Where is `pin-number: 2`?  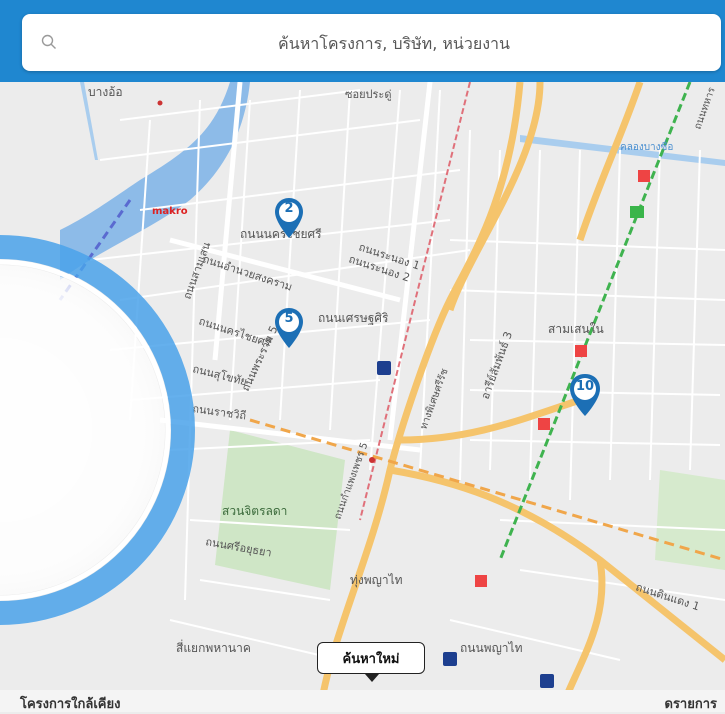
pin-number: 2 is located at coordinates (289, 208).